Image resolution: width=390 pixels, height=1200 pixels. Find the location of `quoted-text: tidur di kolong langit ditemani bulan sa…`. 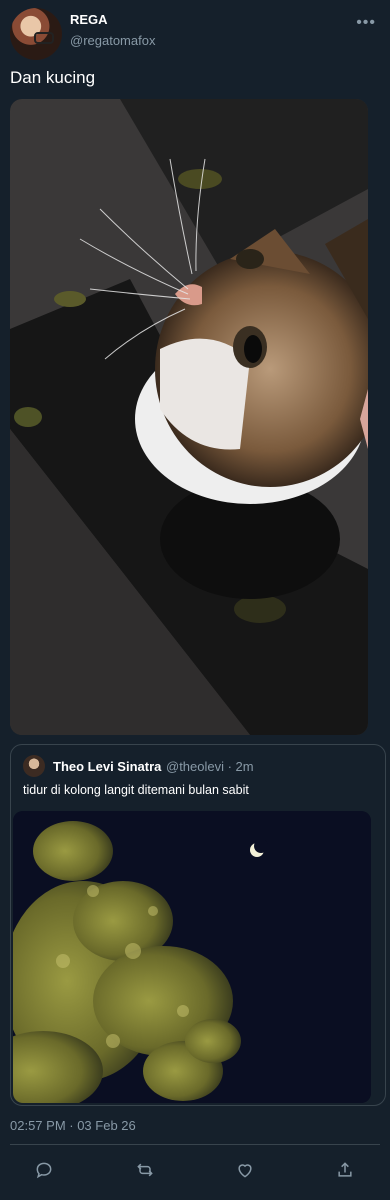

quoted-text: tidur di kolong langit ditemani bulan sa… is located at coordinates (136, 790).